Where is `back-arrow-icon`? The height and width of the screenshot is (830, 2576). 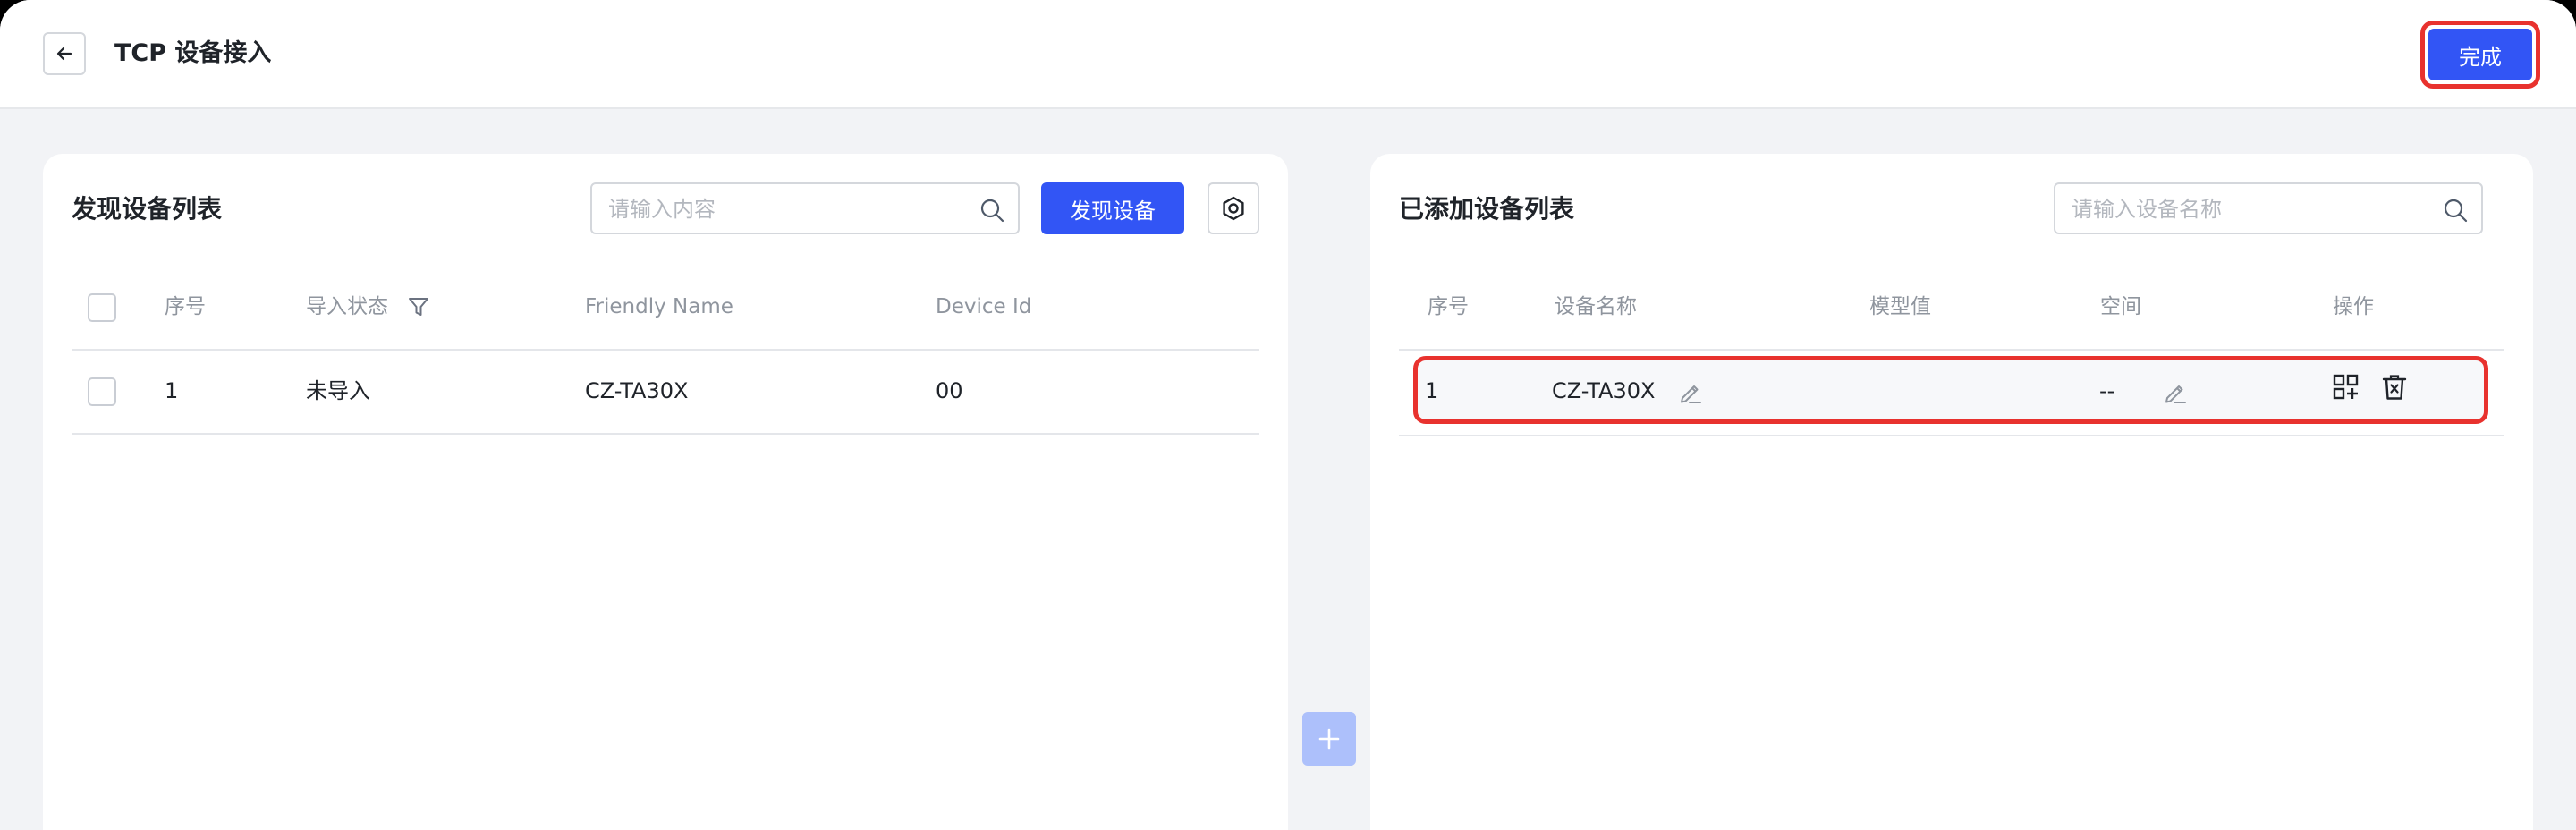
back-arrow-icon is located at coordinates (64, 54).